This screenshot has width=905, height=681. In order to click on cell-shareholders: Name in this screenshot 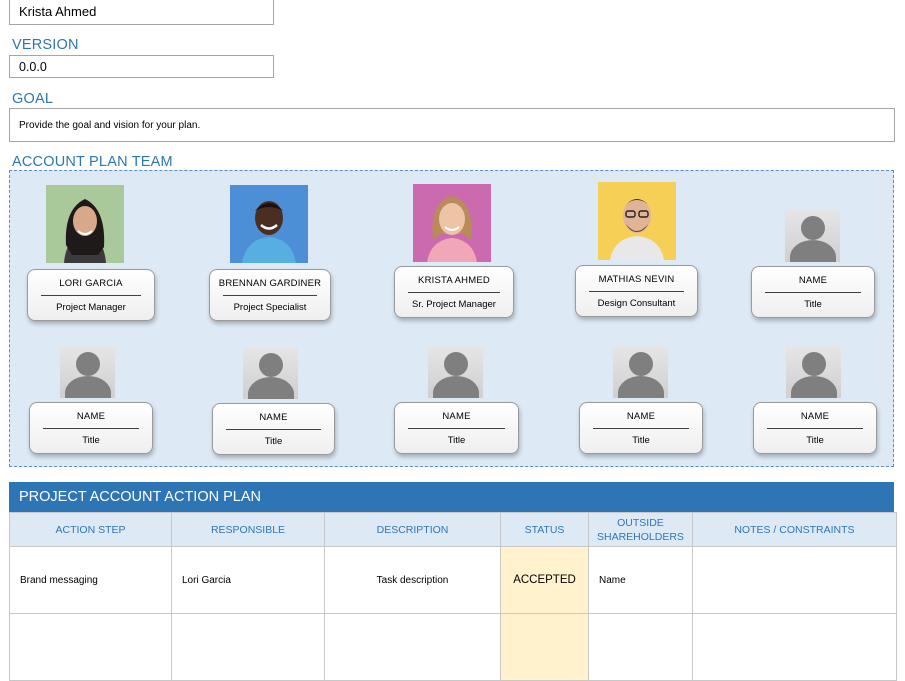, I will do `click(640, 580)`.